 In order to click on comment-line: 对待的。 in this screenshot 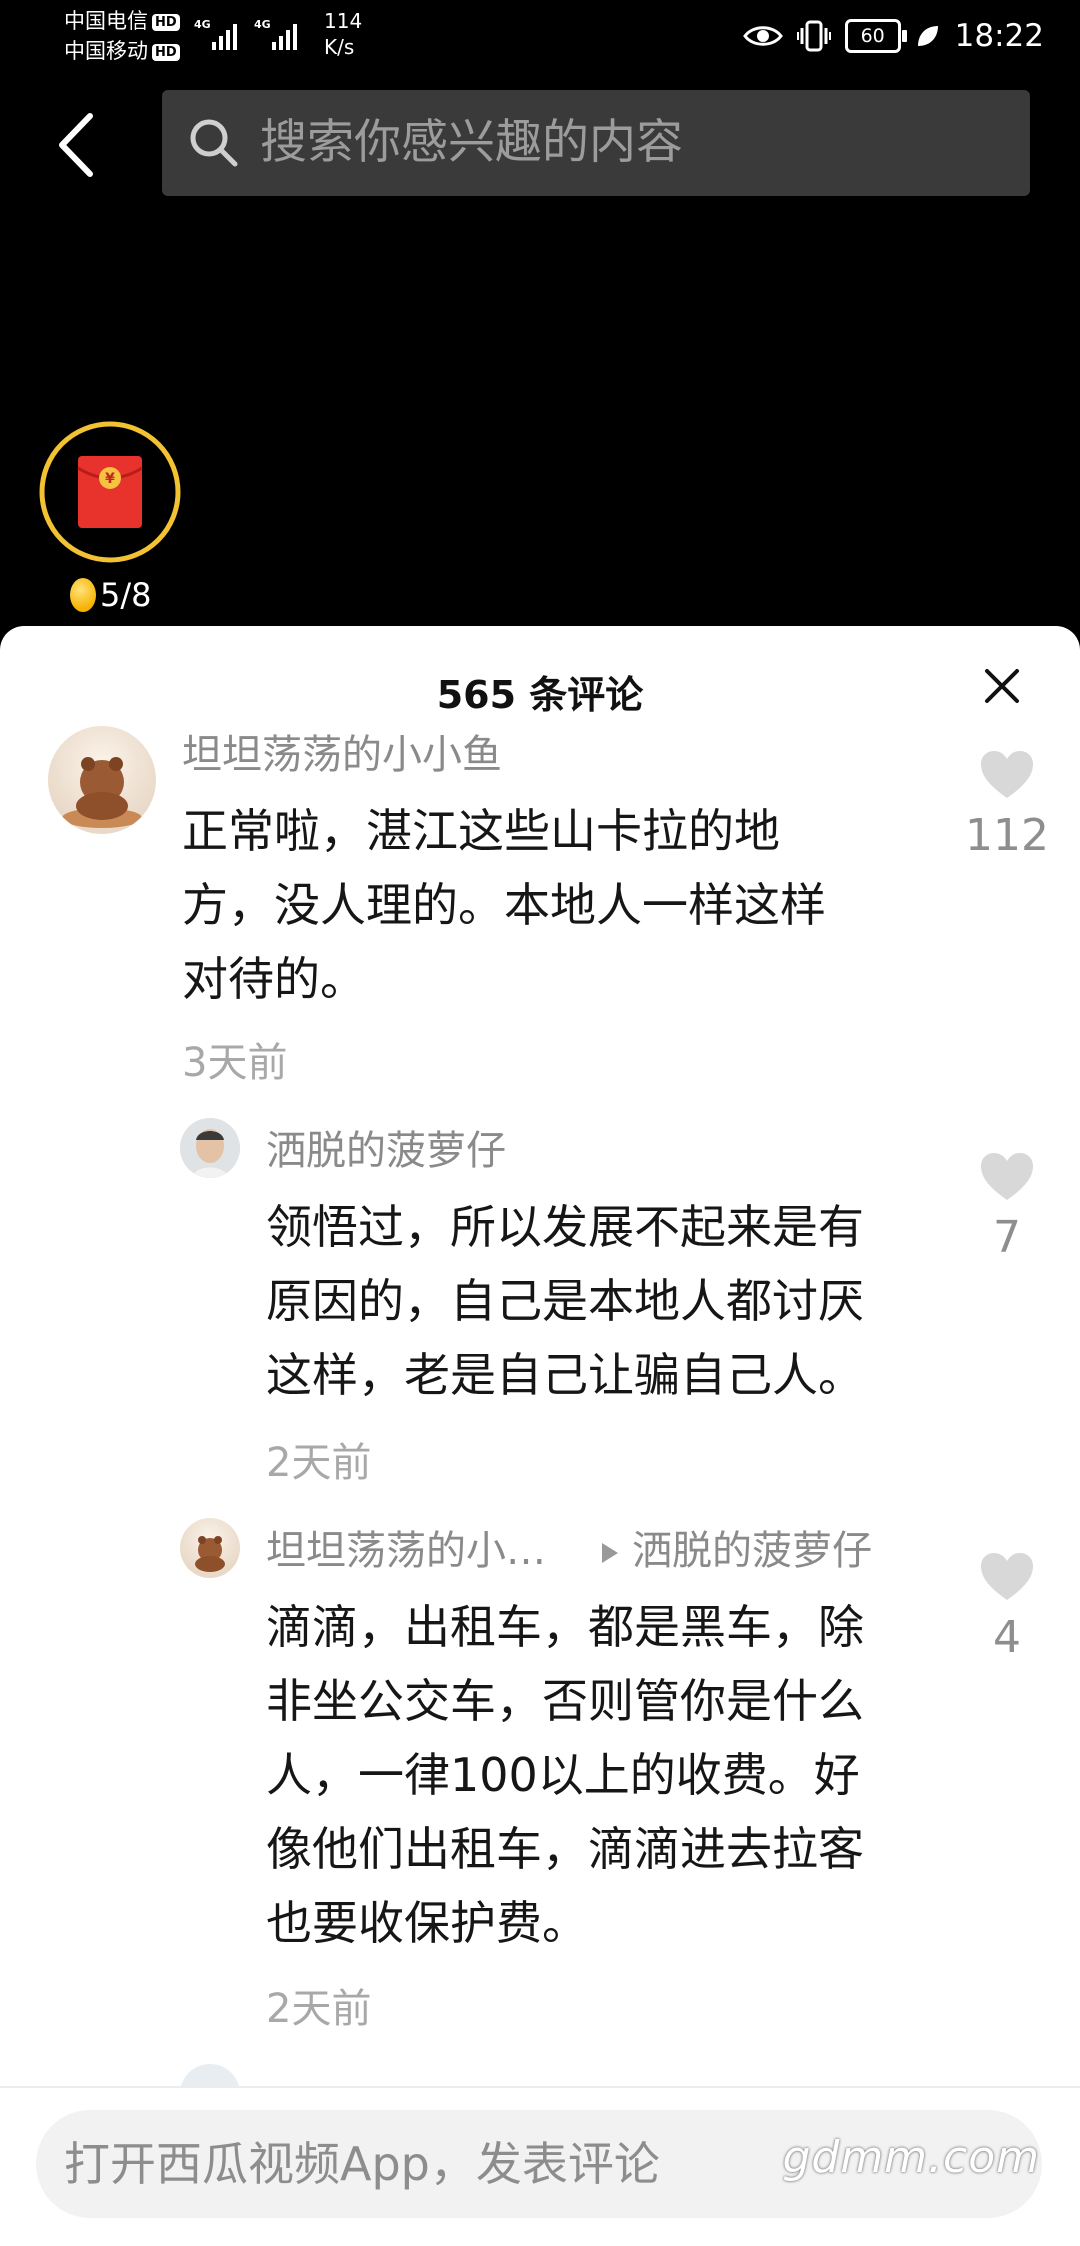, I will do `click(274, 979)`.